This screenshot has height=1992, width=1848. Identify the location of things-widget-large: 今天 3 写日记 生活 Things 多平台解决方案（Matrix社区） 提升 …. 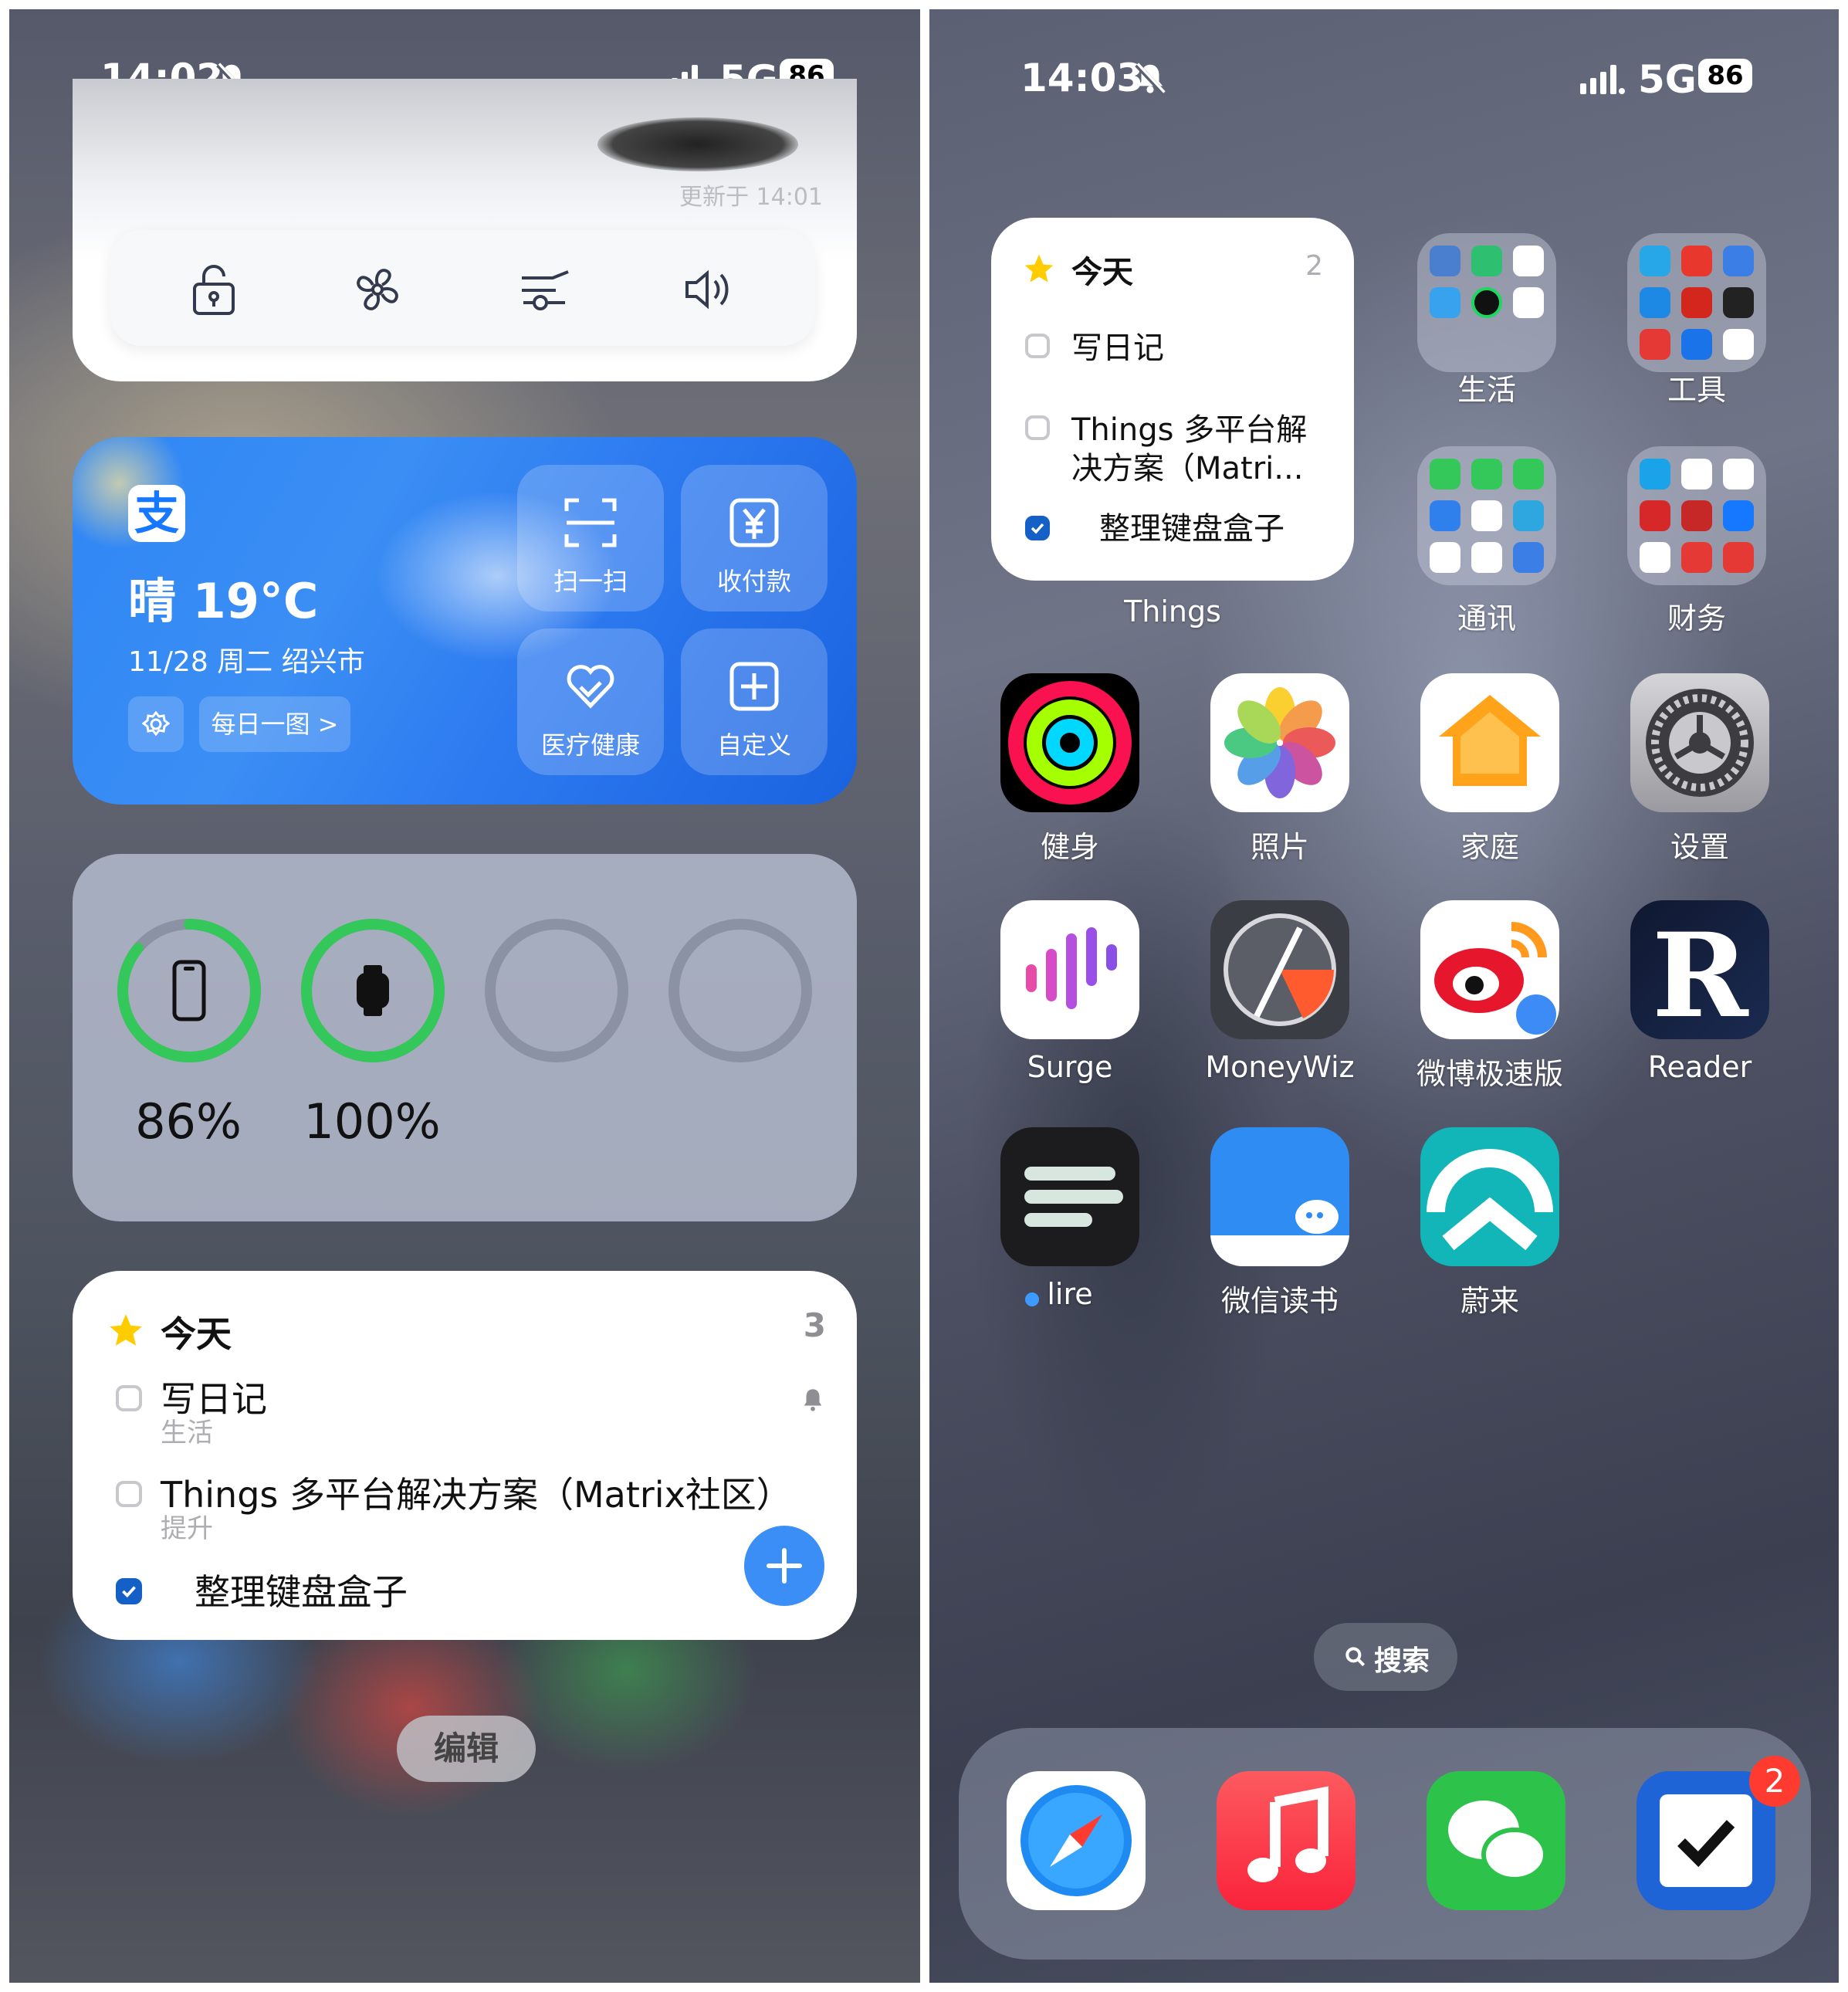
(465, 1455).